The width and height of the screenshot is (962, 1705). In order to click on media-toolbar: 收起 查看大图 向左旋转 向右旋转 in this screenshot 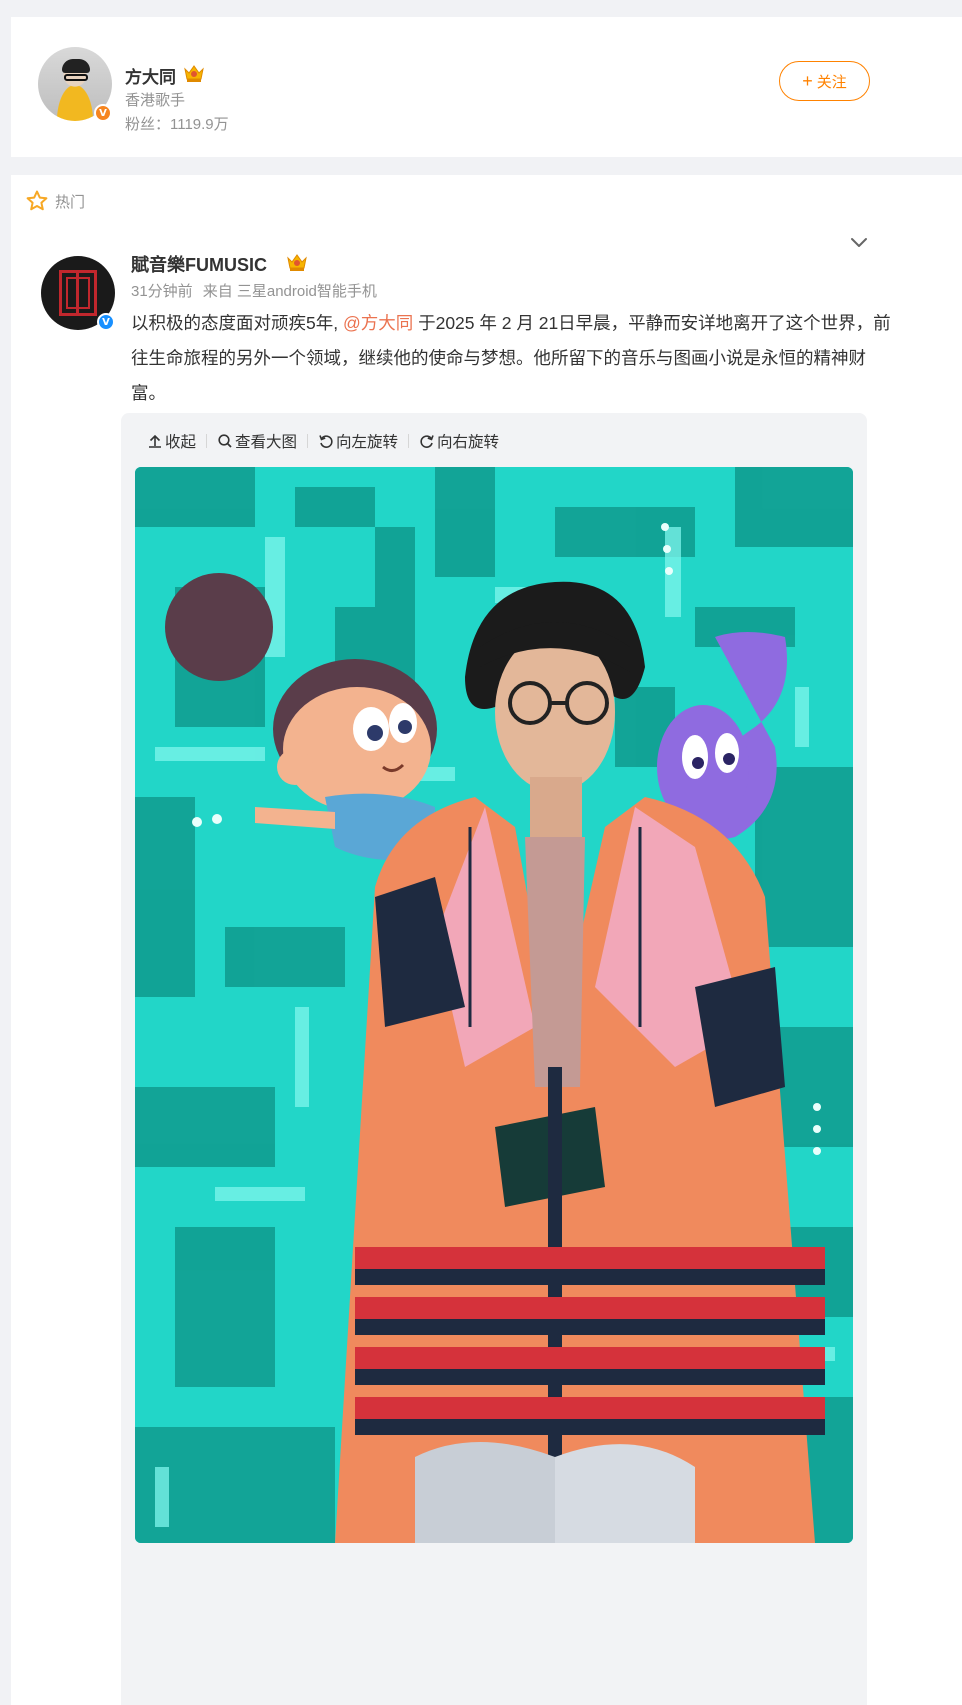, I will do `click(328, 441)`.